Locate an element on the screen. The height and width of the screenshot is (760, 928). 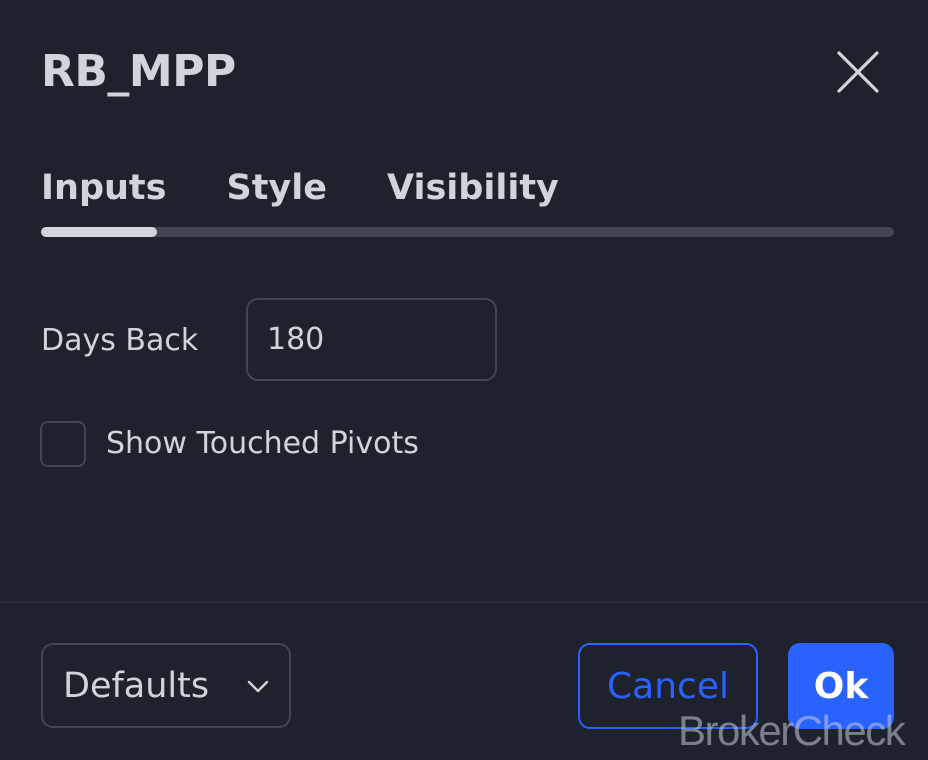
defaults-dropdown: Defaults is located at coordinates (166, 685).